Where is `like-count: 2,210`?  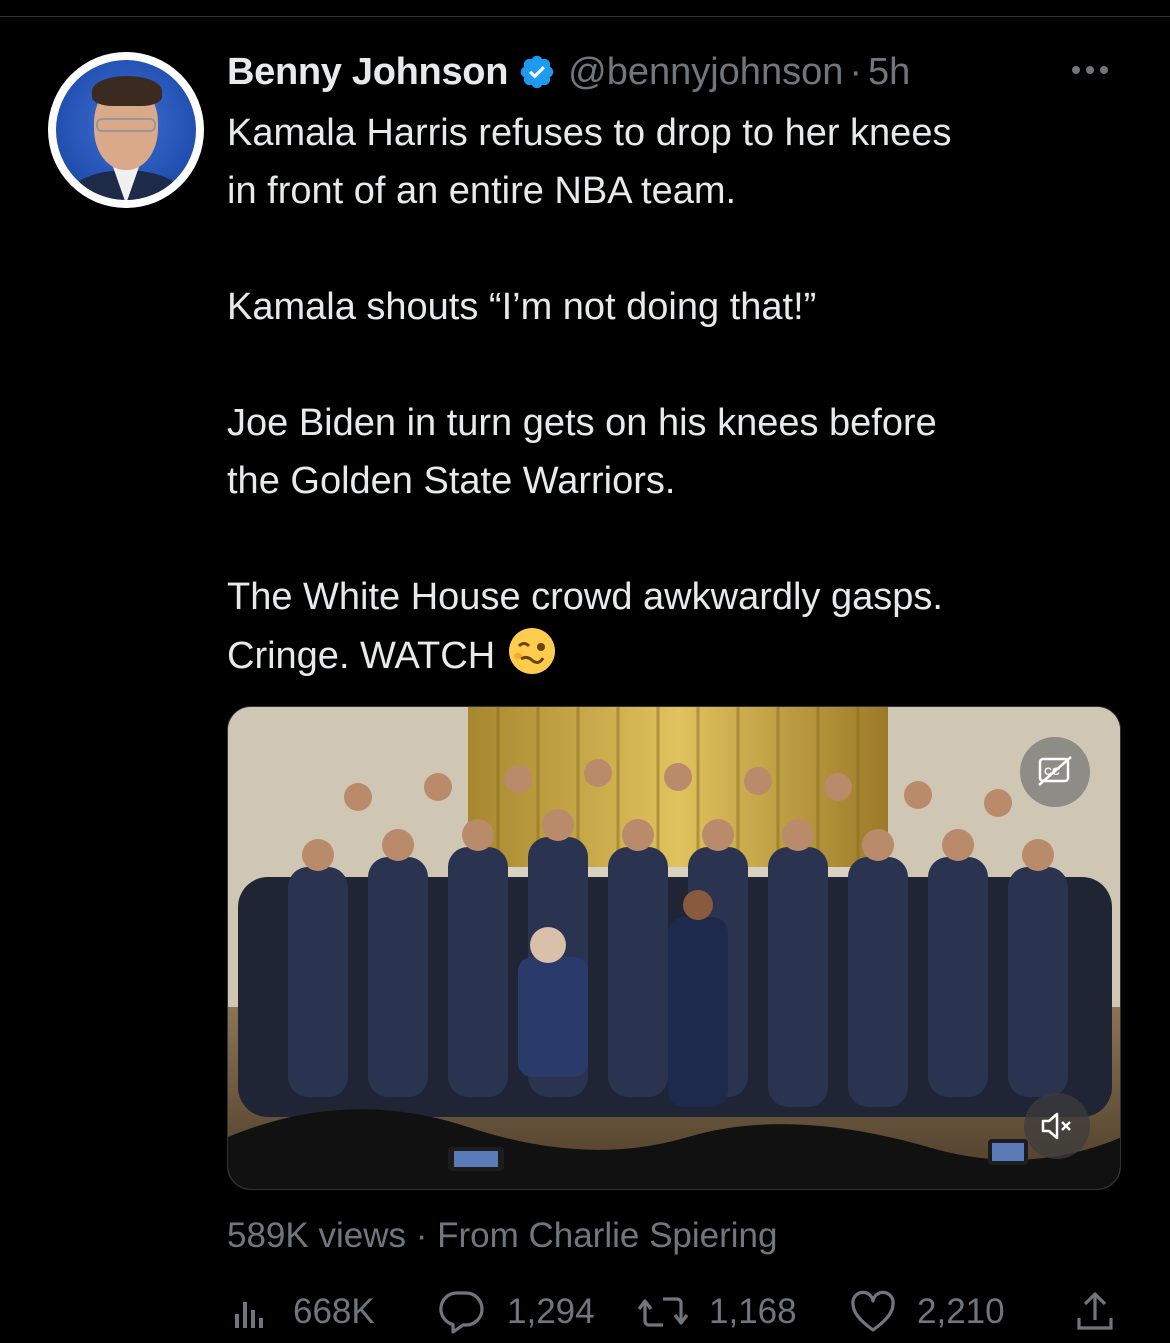 like-count: 2,210 is located at coordinates (961, 1311).